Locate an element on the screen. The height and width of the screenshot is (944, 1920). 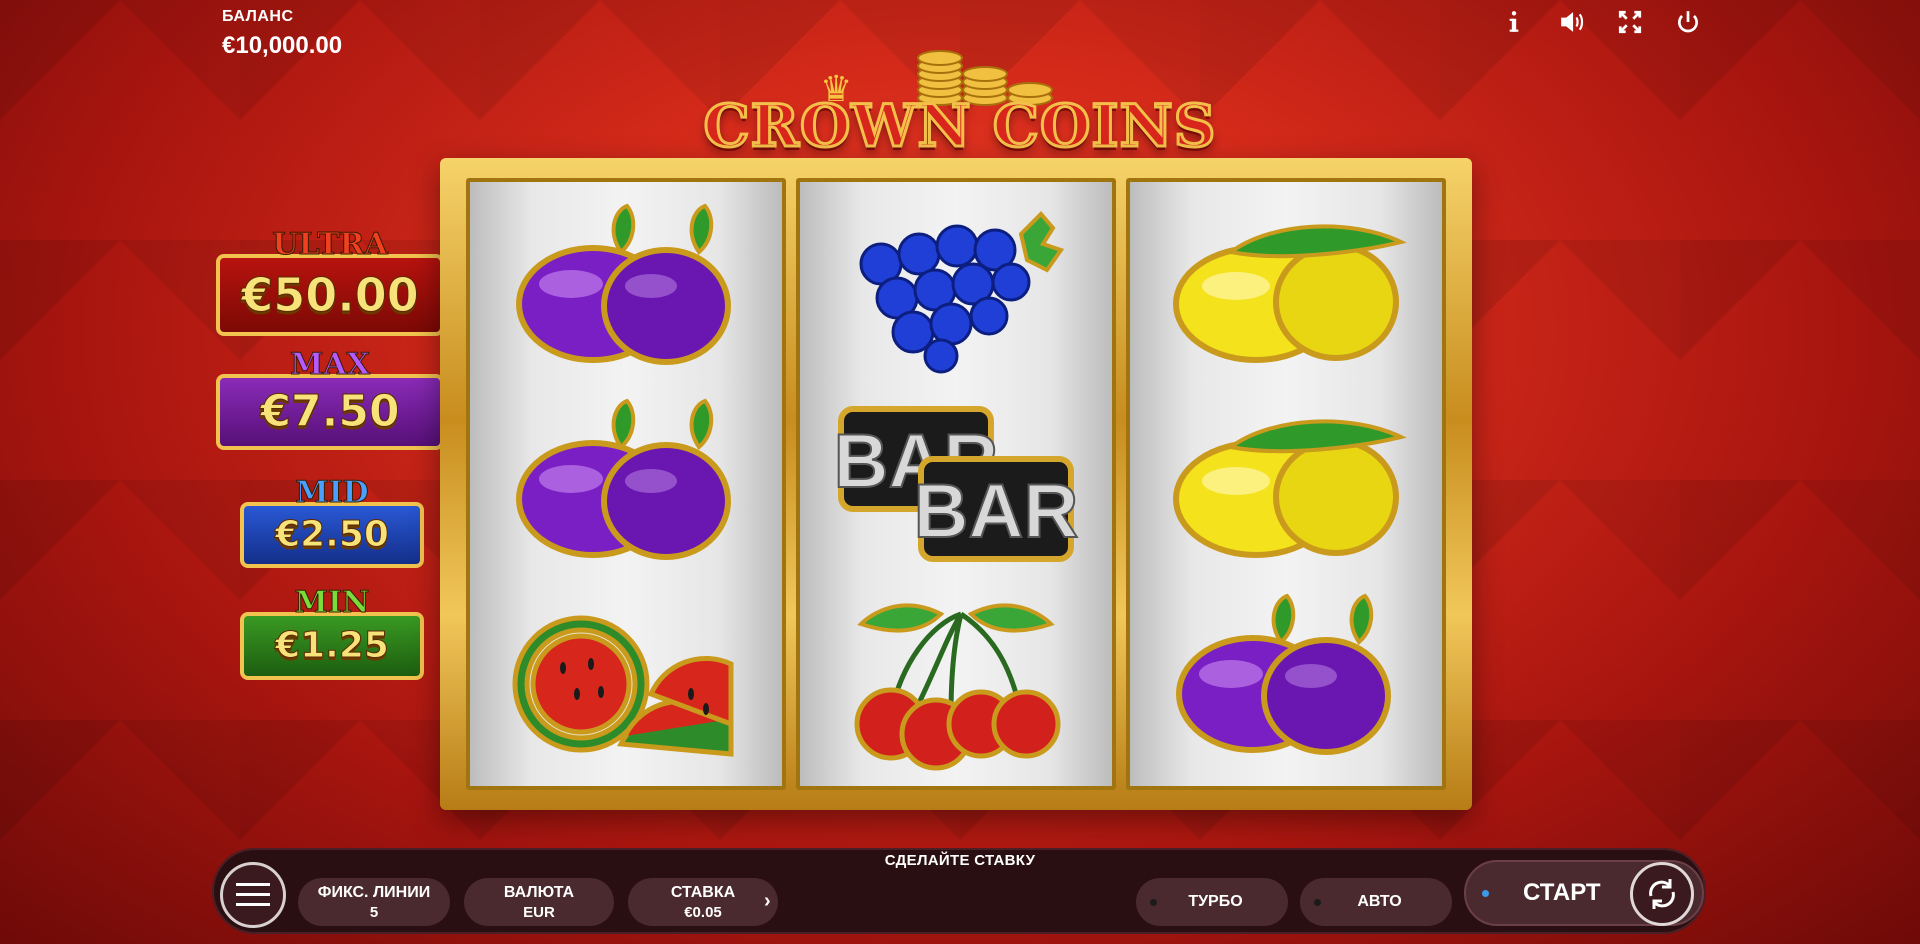
sound-icon is located at coordinates (1572, 22).